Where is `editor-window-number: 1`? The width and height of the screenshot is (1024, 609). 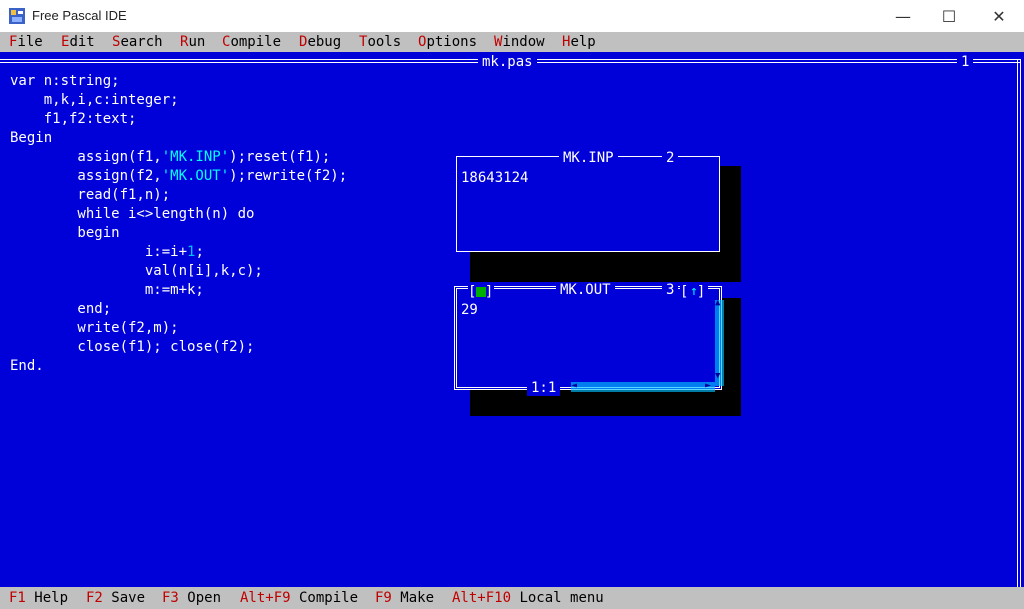 editor-window-number: 1 is located at coordinates (965, 62).